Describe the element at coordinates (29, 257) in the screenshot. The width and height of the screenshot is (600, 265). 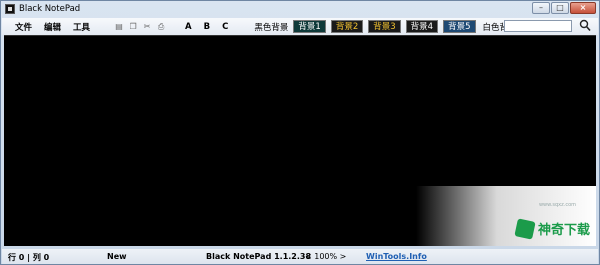
I see `cursor-position: 行 0 | 列 0` at that location.